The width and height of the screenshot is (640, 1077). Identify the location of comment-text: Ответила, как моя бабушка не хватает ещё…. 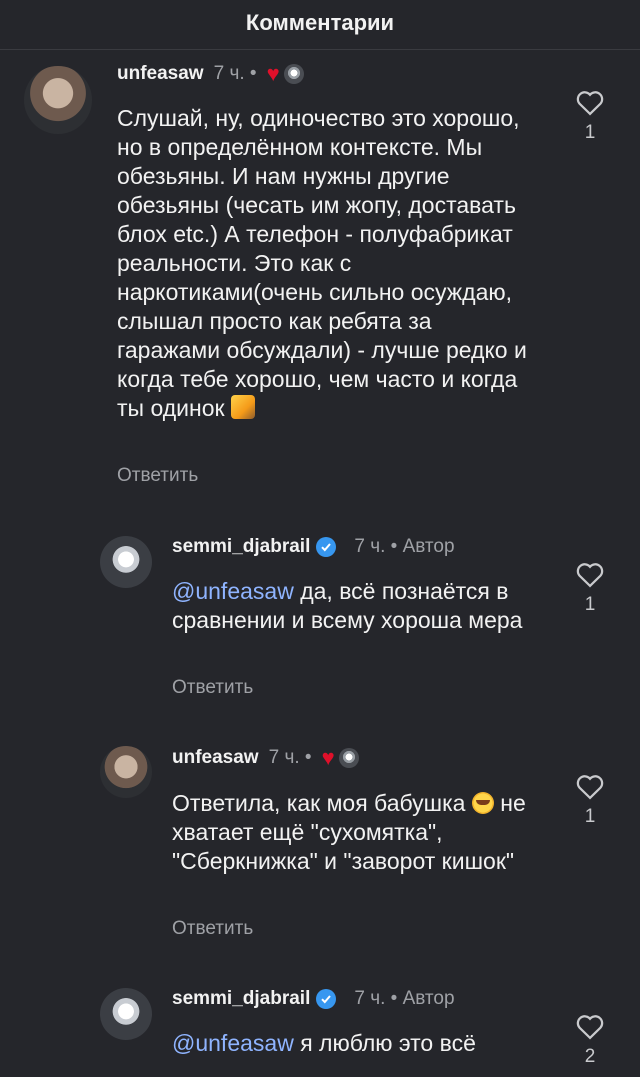
(349, 832).